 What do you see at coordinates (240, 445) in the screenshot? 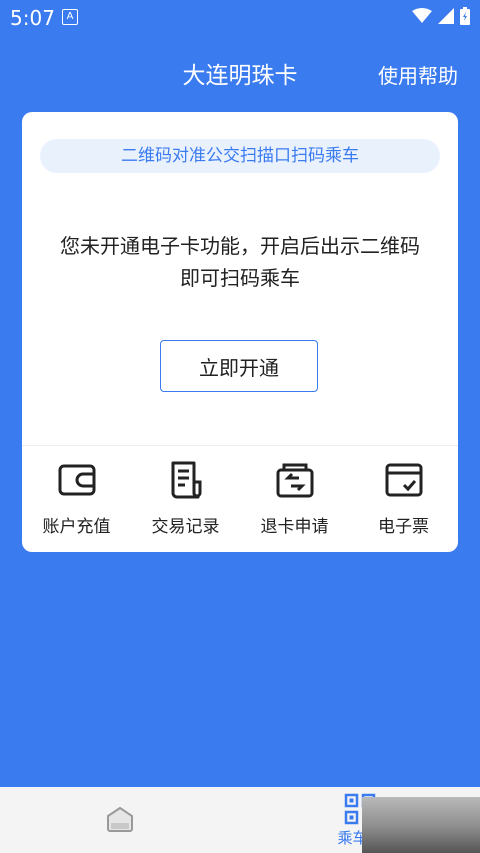
I see `divider` at bounding box center [240, 445].